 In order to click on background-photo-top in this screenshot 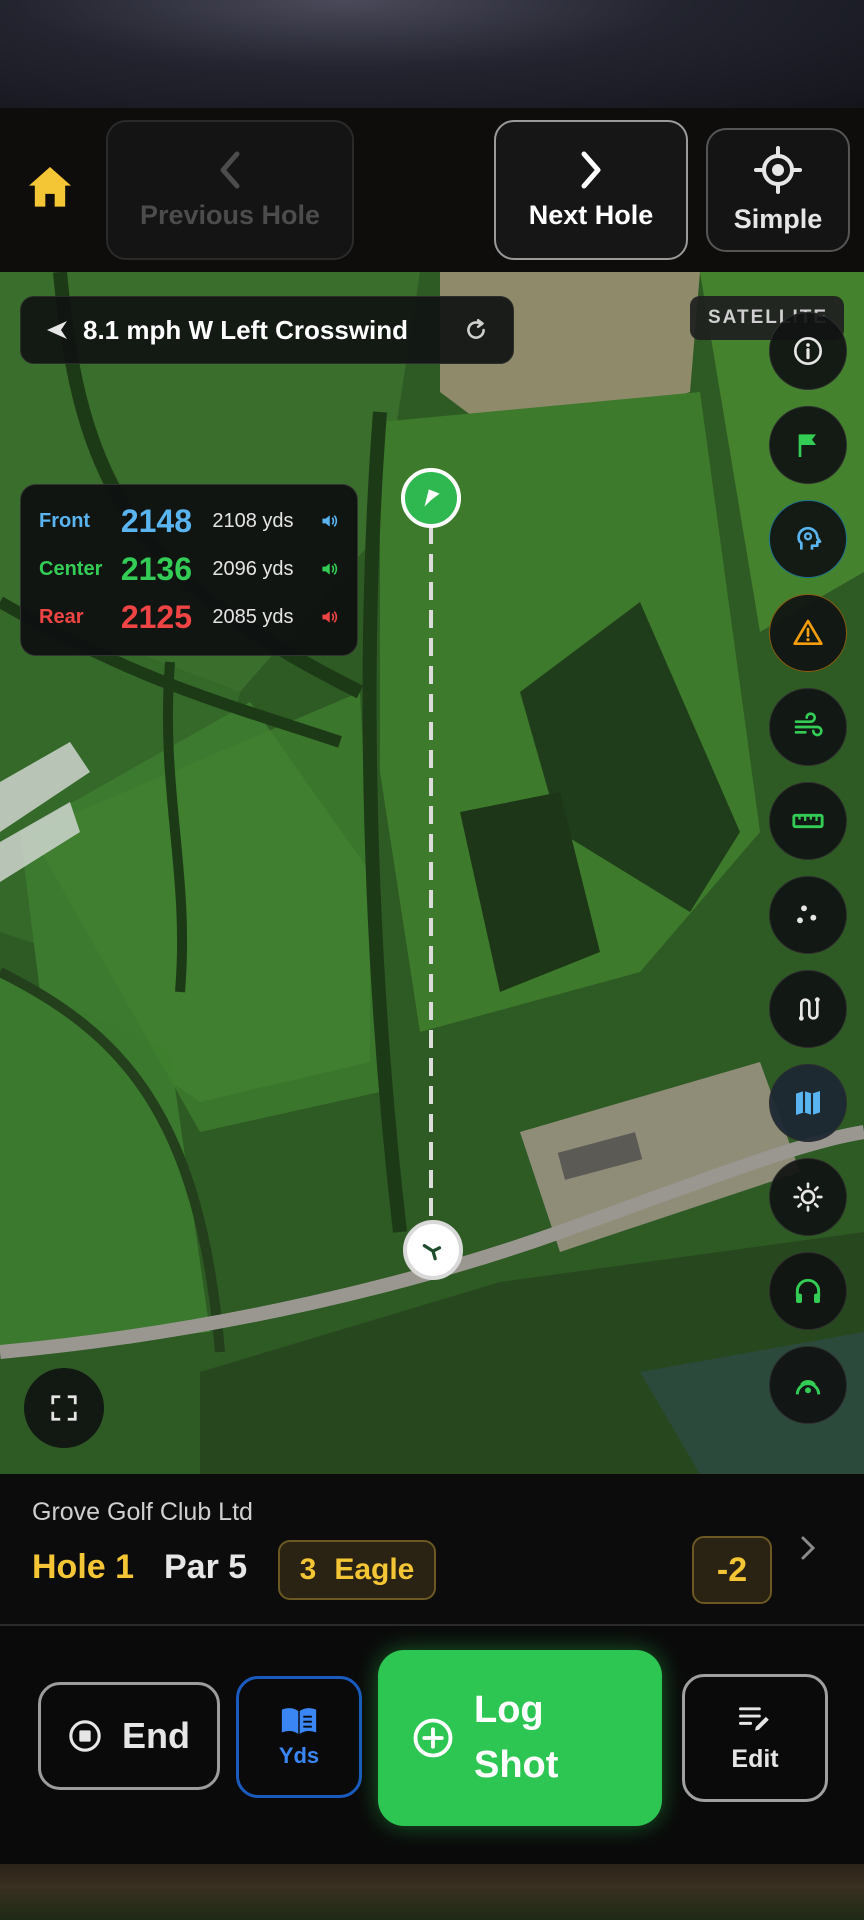, I will do `click(432, 54)`.